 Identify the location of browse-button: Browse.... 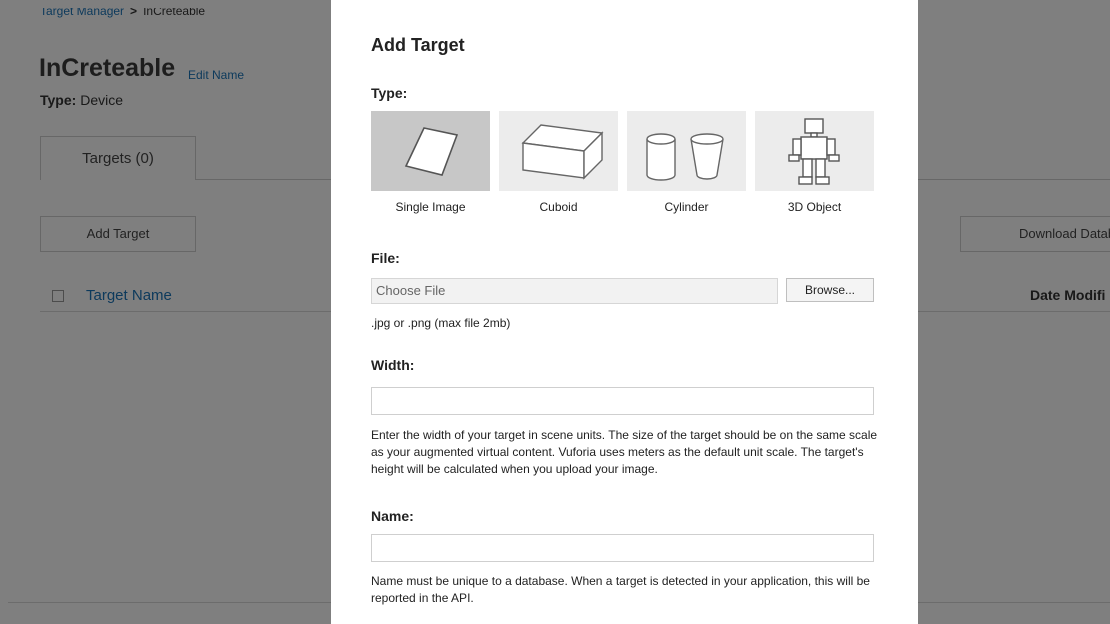
(830, 290).